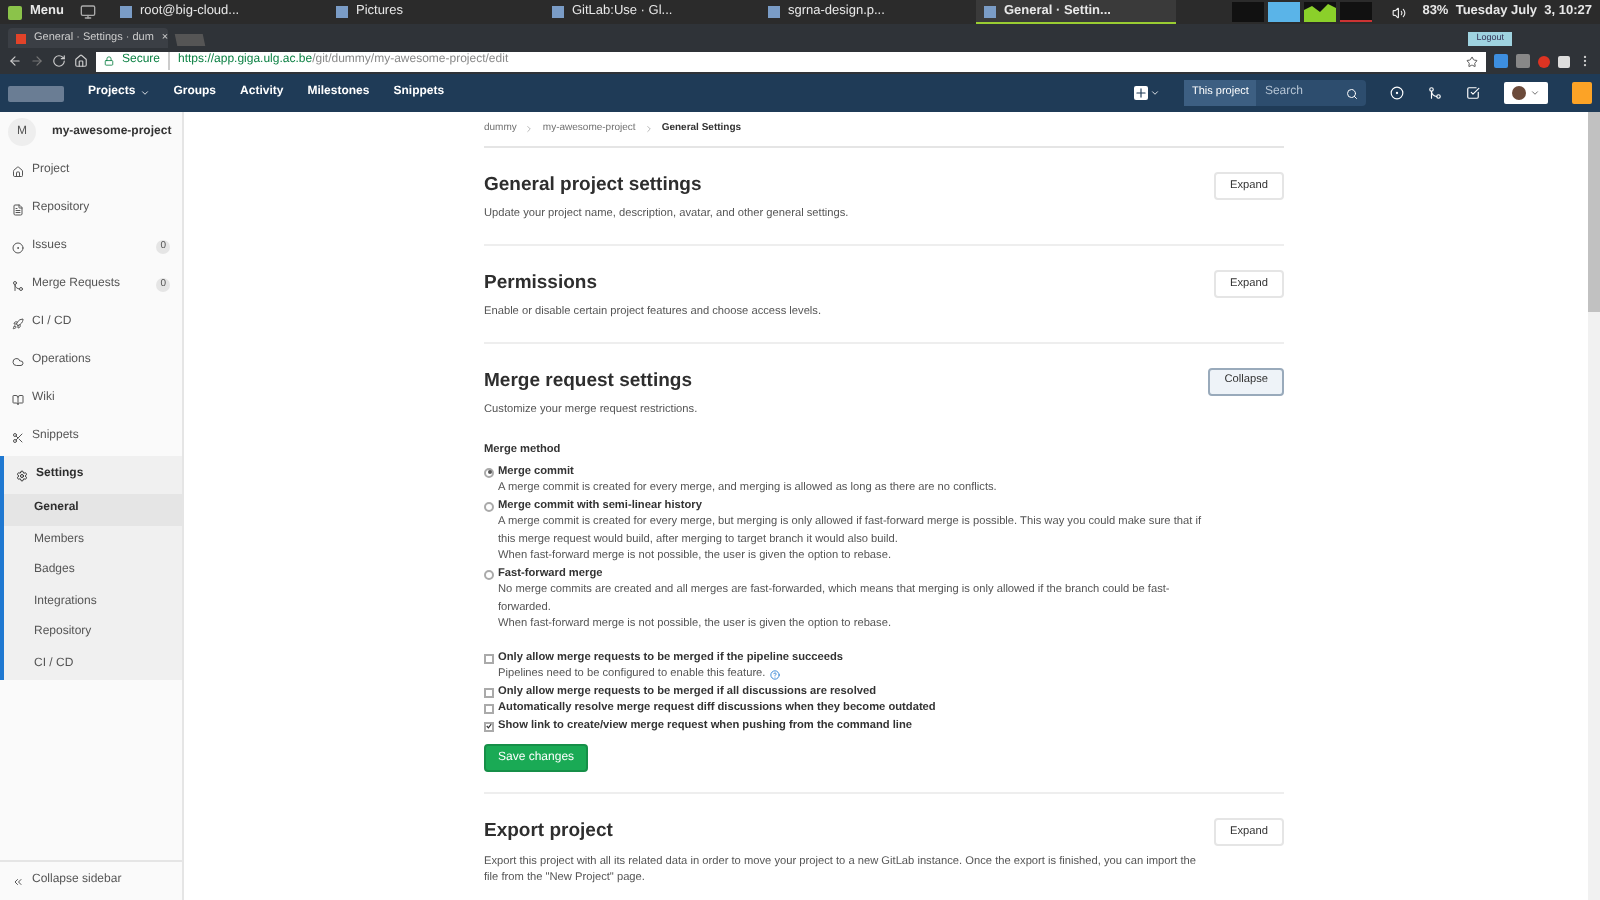  I want to click on settings-icon, so click(22, 475).